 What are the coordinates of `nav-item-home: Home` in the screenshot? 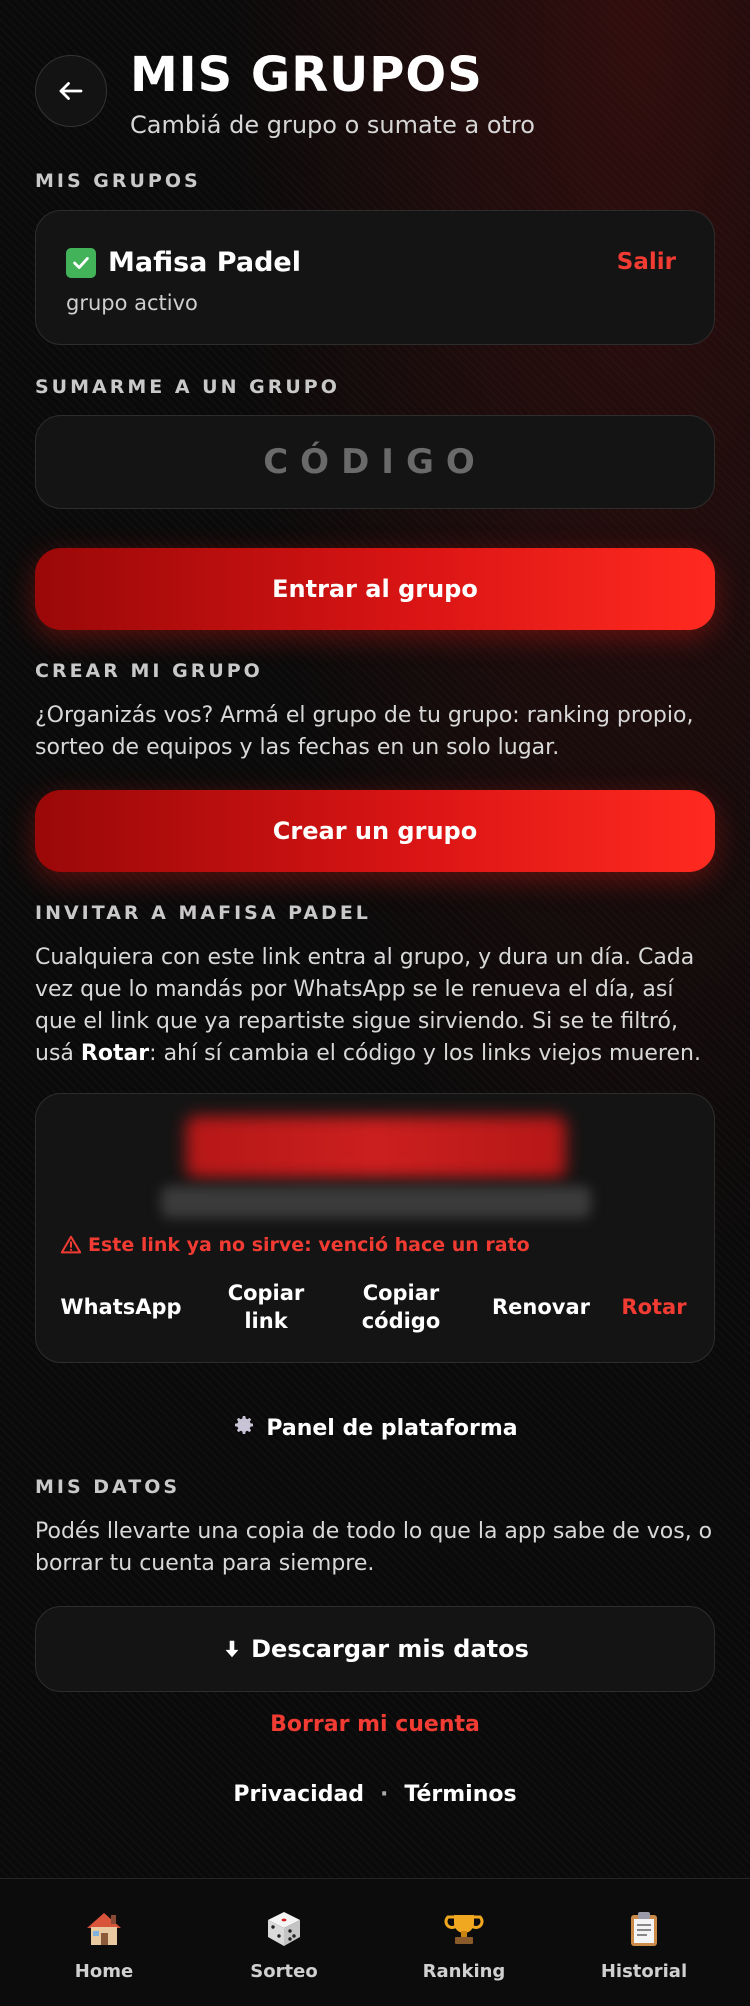 It's located at (104, 1942).